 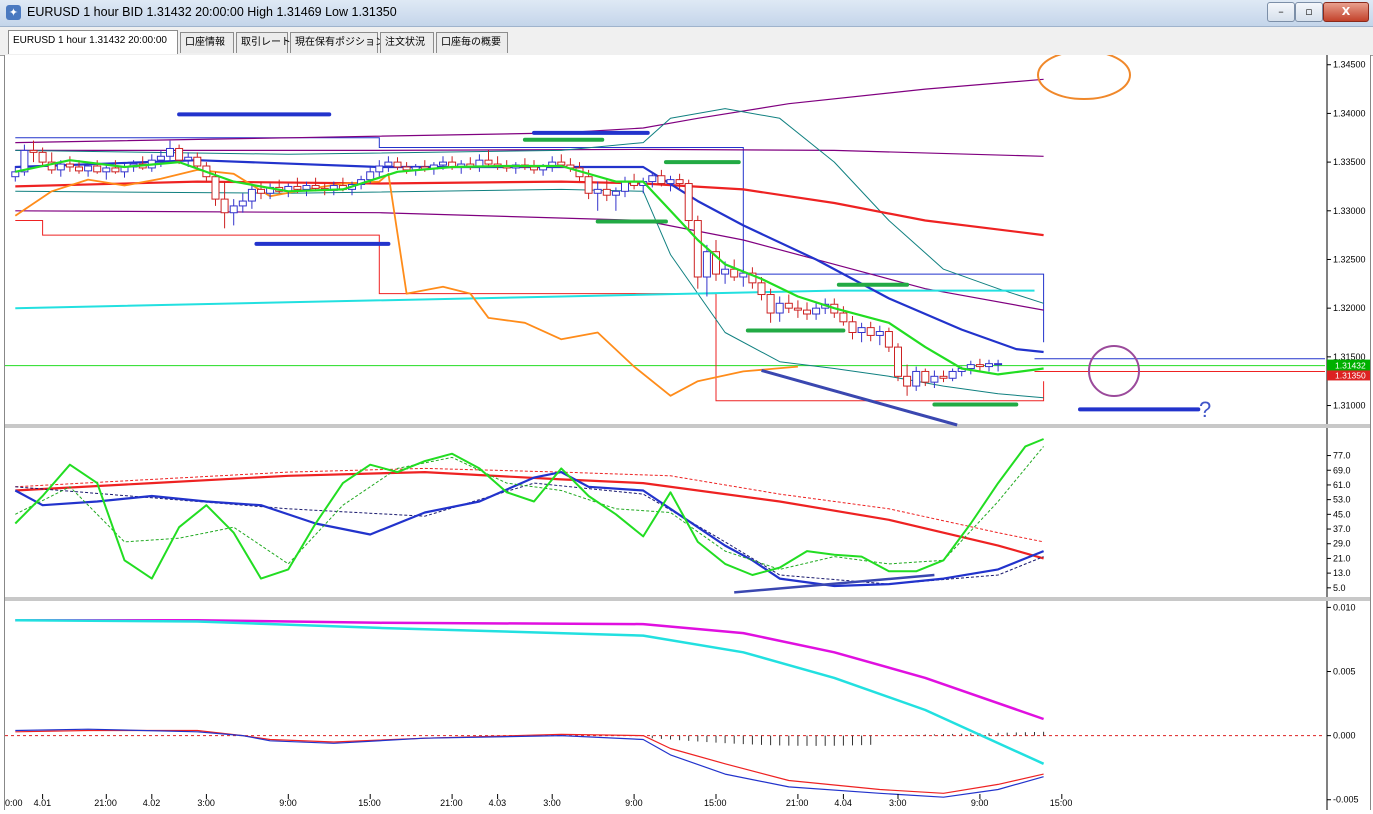 I want to click on question-mark-annotation: ?, so click(x=1205, y=409).